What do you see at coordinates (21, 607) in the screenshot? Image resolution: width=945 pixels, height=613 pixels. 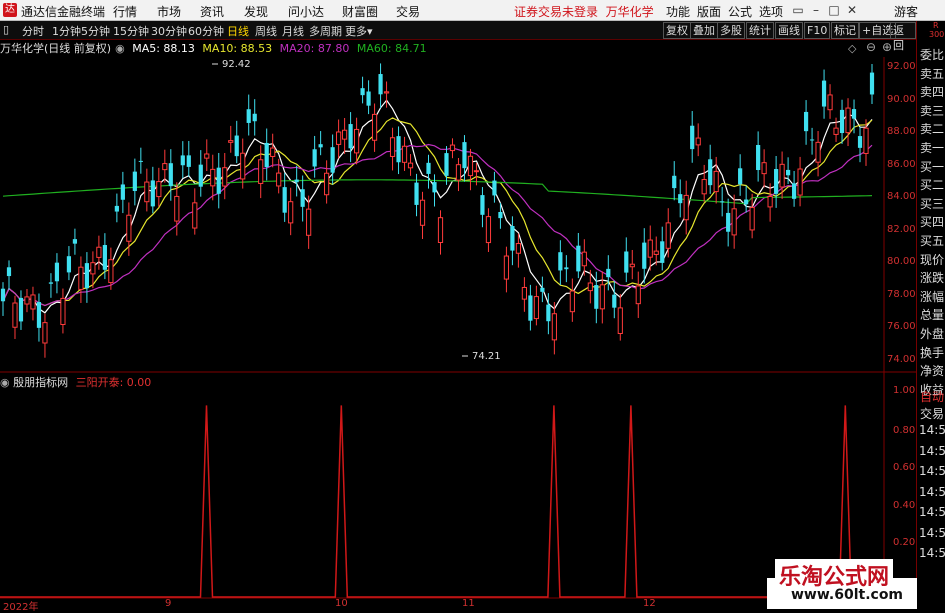 I see `time-label: 2022年` at bounding box center [21, 607].